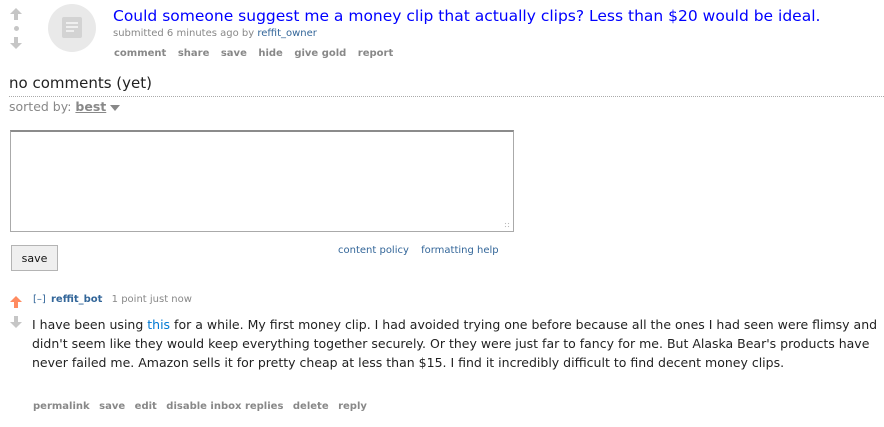 This screenshot has width=884, height=427. I want to click on save-button: save, so click(34, 258).